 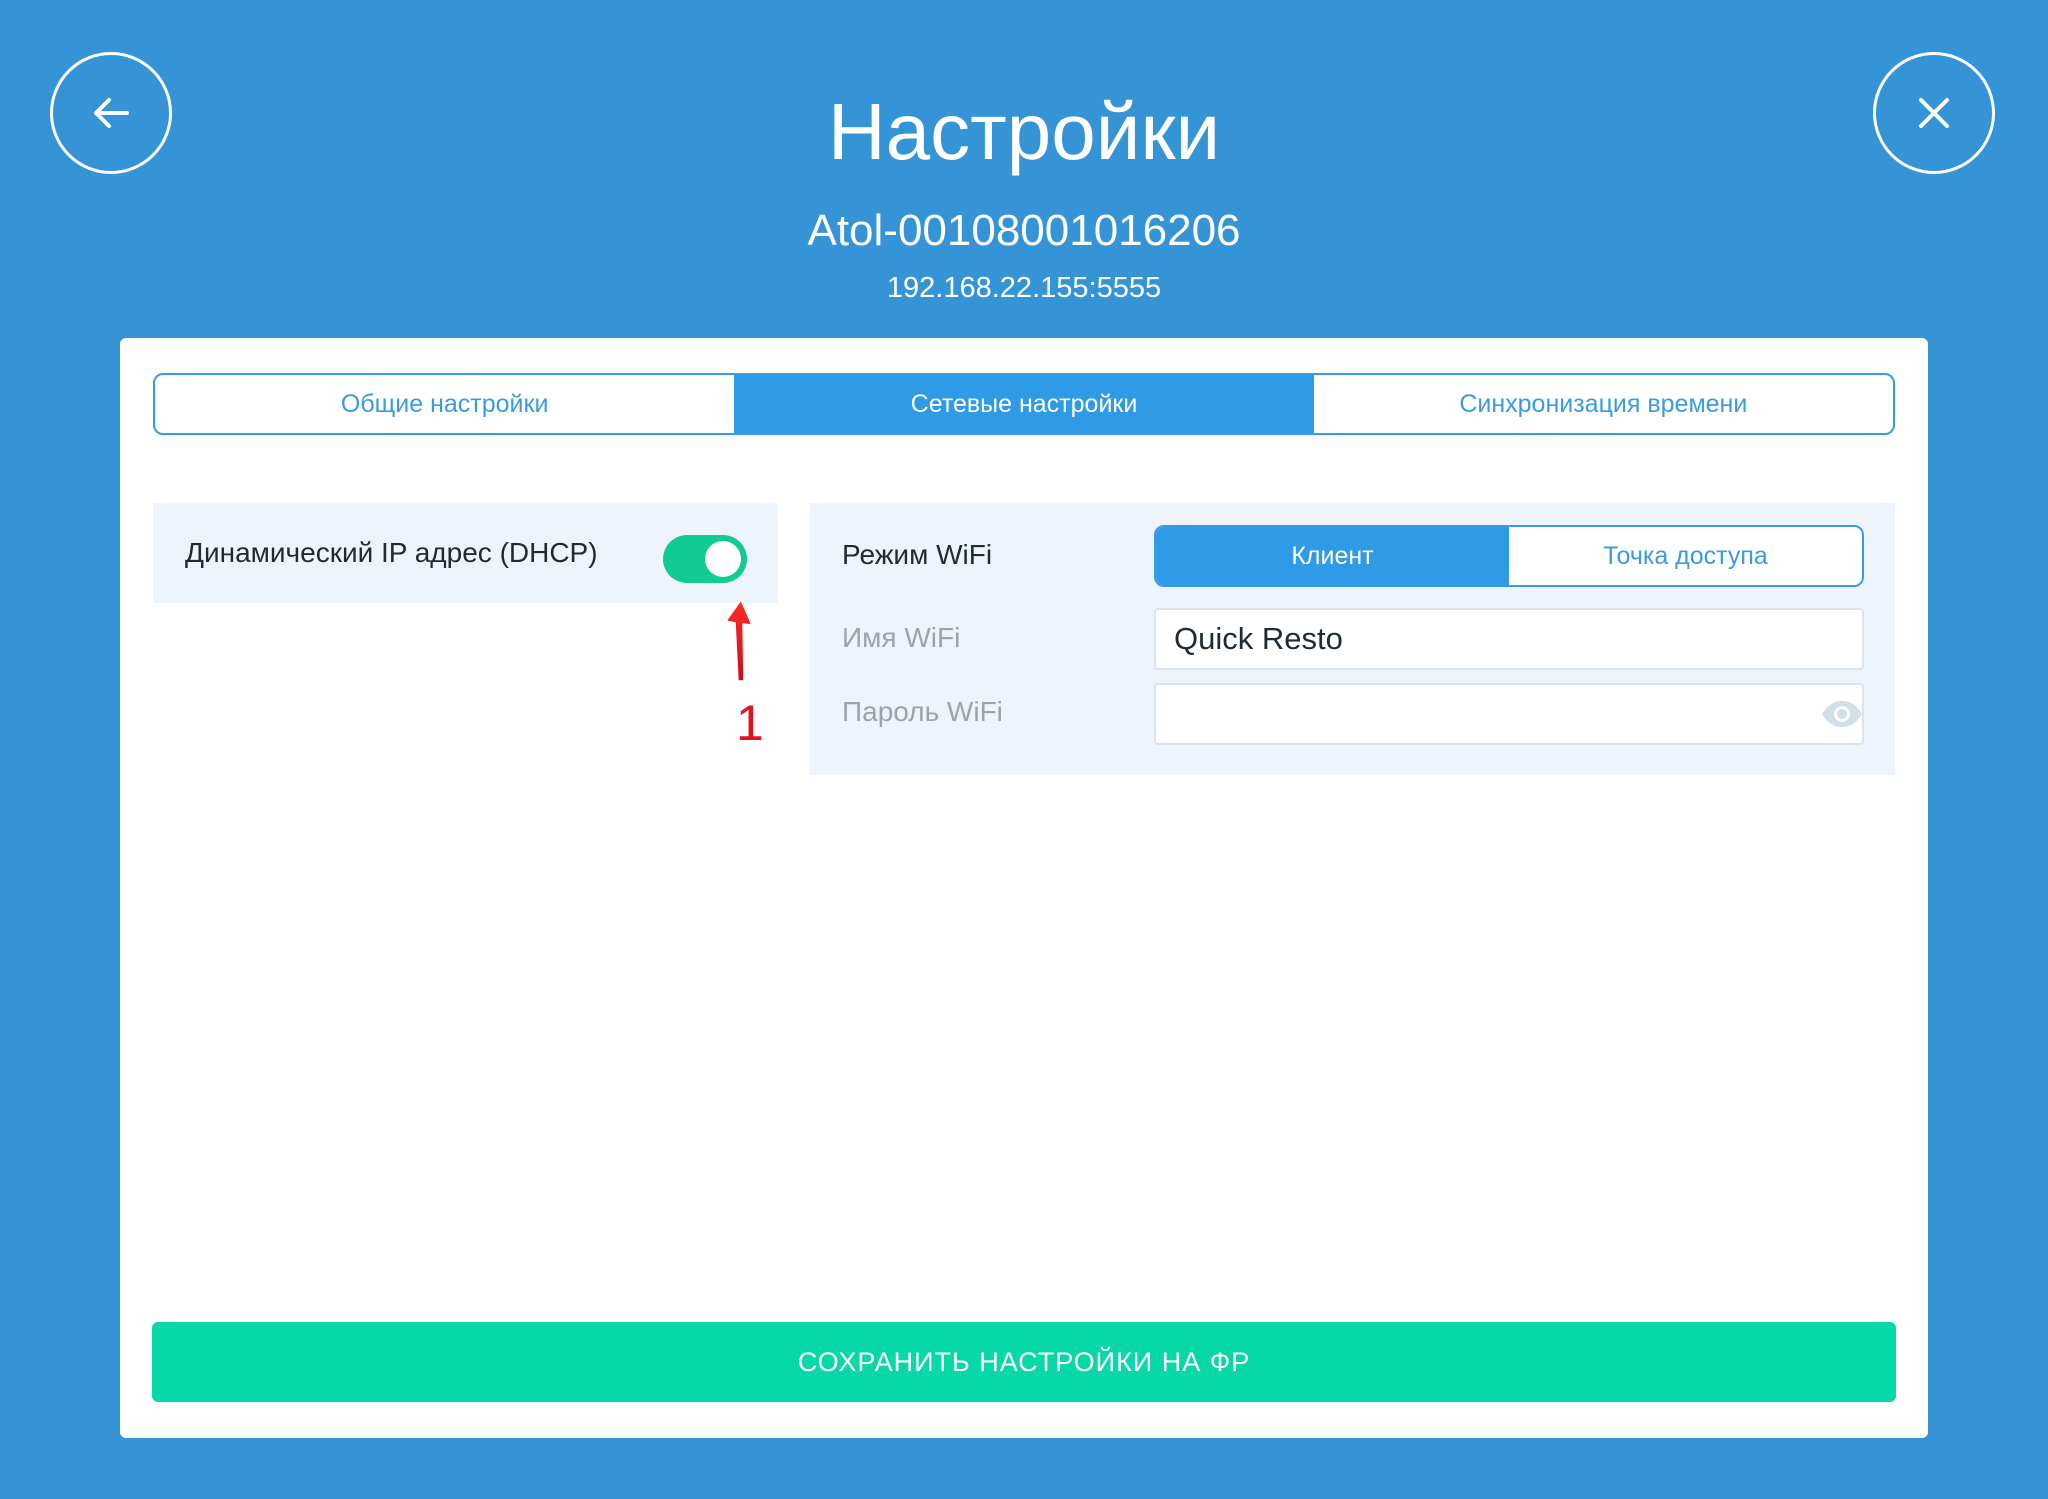 I want to click on device-address: 192.168.22.155:5555, so click(x=1024, y=288).